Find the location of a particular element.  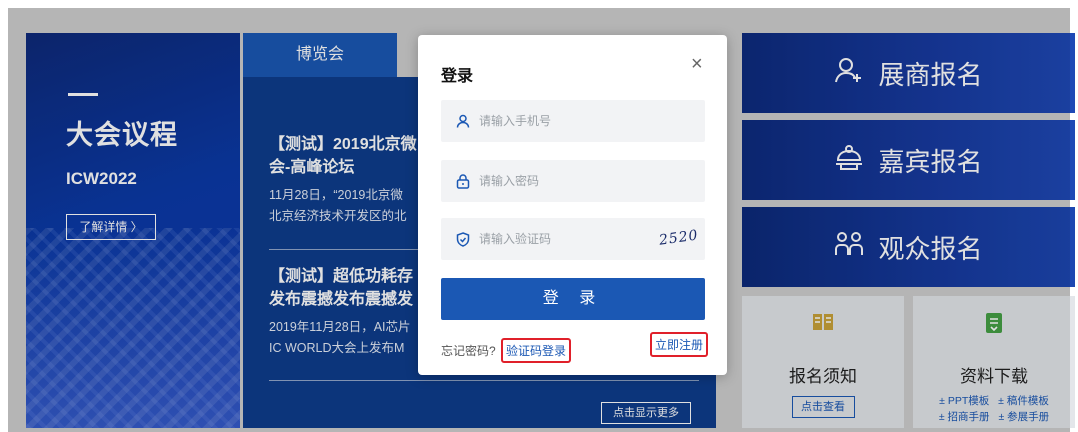

exhibitor-registration-tile: 展商报名 is located at coordinates (908, 73).